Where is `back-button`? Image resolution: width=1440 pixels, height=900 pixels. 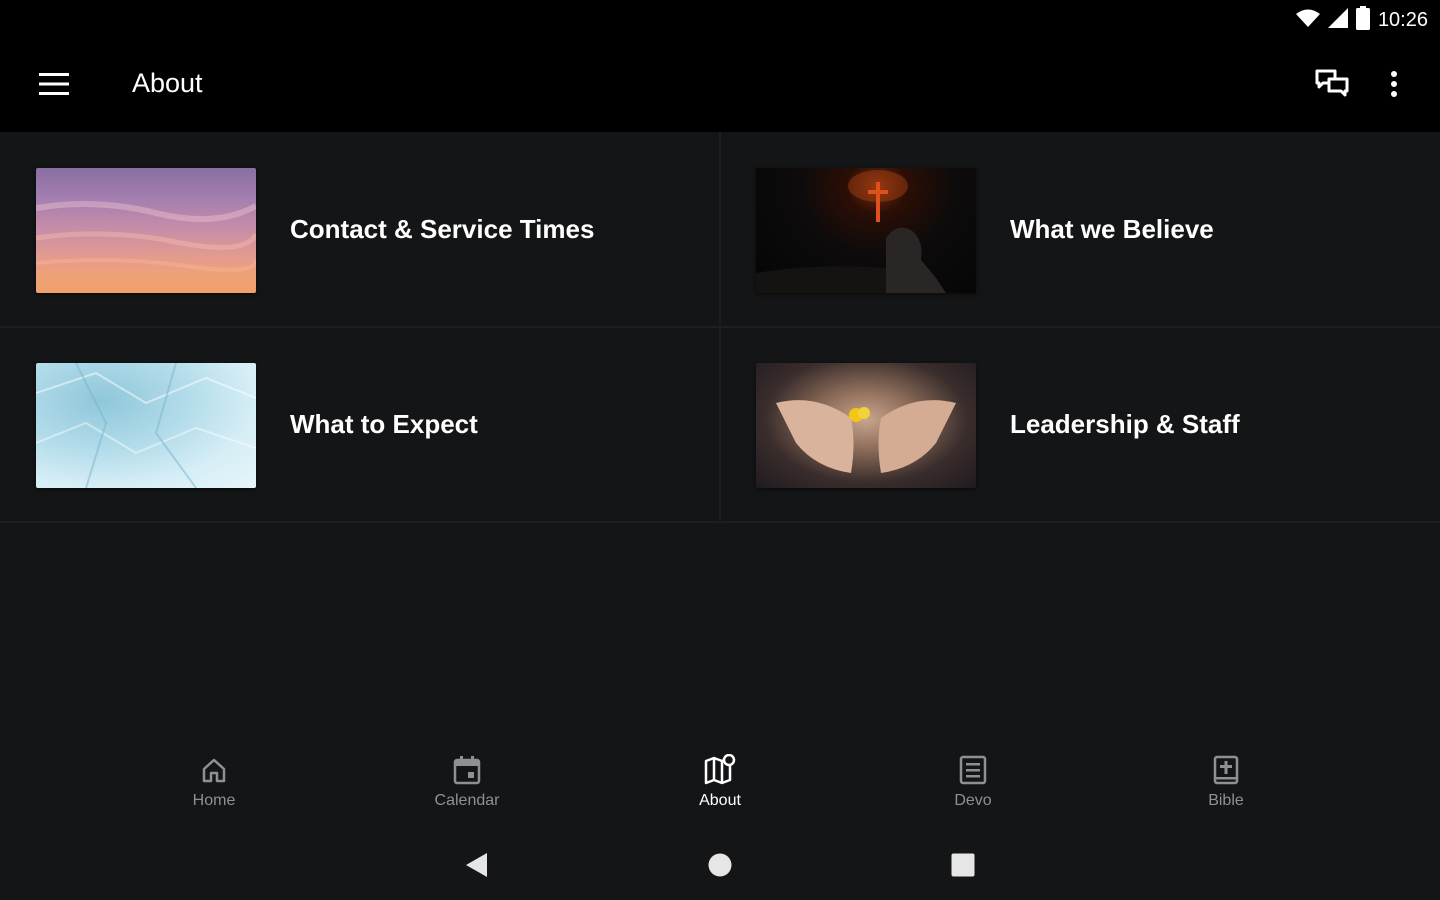 back-button is located at coordinates (476, 867).